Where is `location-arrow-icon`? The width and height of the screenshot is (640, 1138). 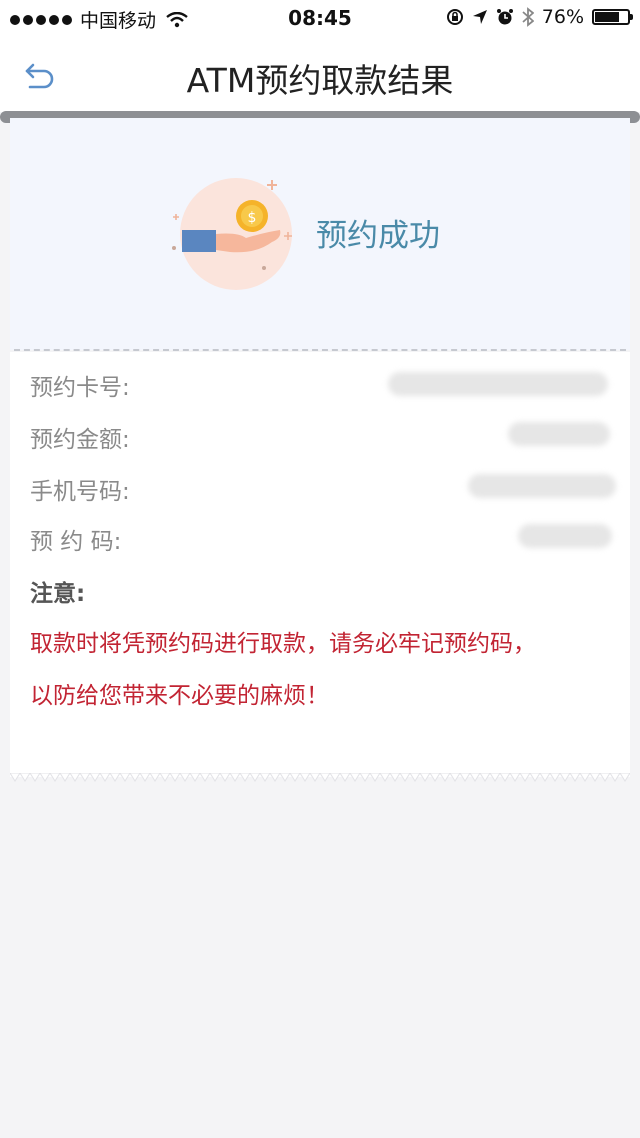 location-arrow-icon is located at coordinates (479, 17).